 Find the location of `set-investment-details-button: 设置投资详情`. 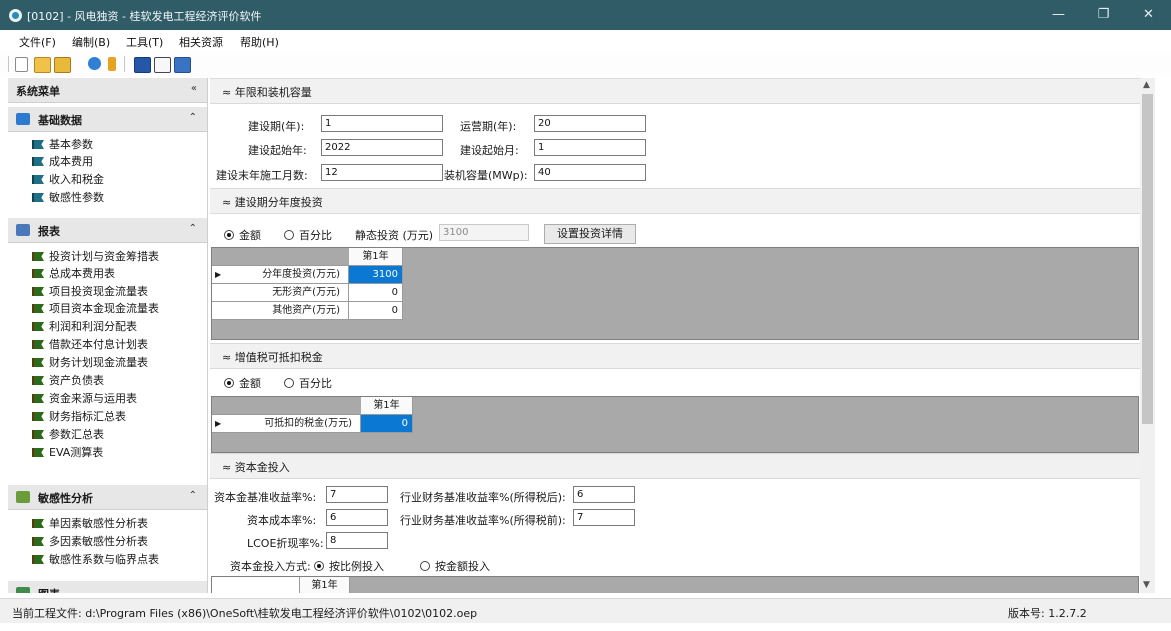

set-investment-details-button: 设置投资详情 is located at coordinates (590, 234).